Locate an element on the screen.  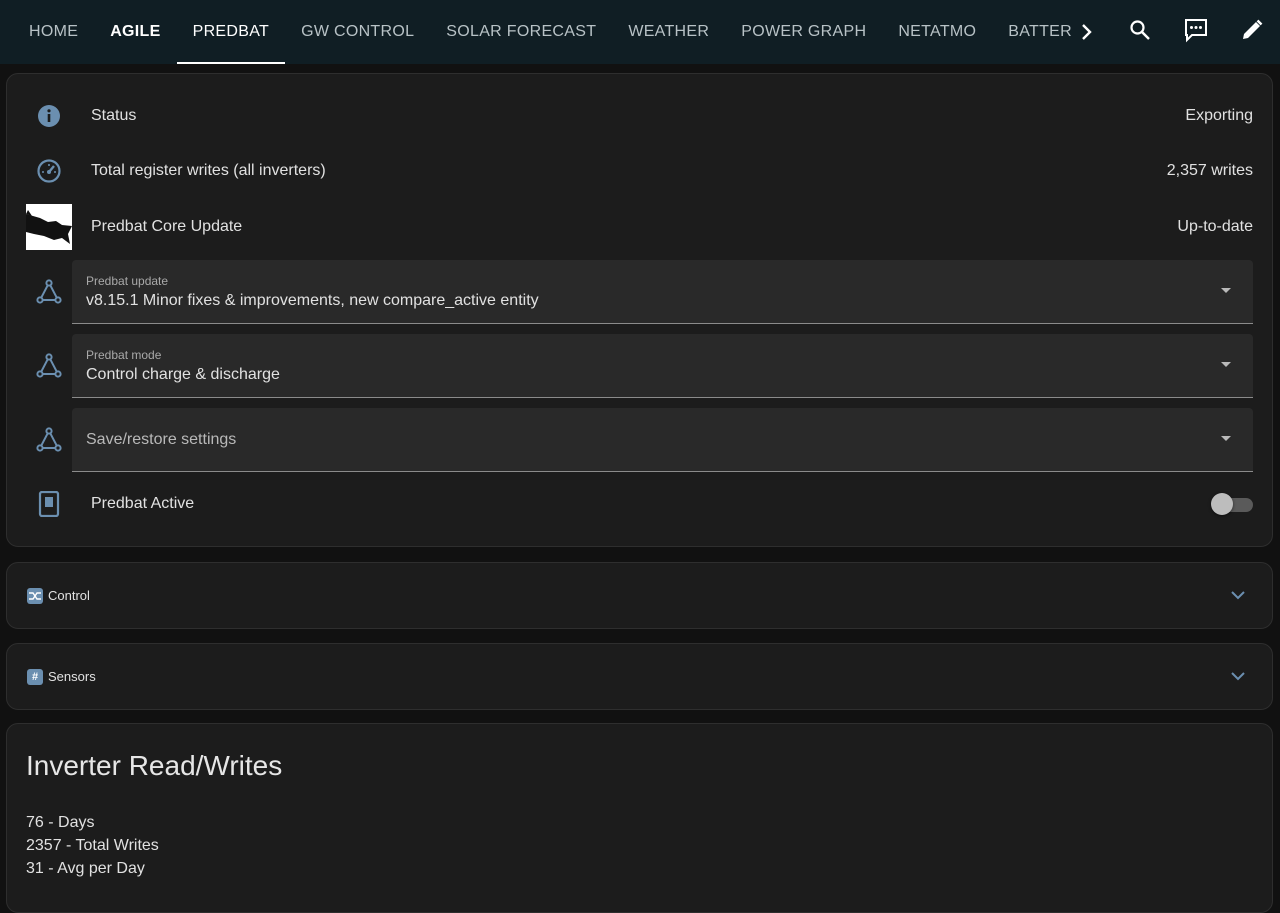
predbat-mode-label: Predbat mode is located at coordinates (124, 355).